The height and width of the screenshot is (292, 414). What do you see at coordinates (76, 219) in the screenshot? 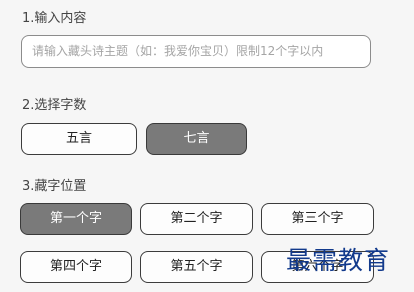
I see `position-first-button: 第一个字` at bounding box center [76, 219].